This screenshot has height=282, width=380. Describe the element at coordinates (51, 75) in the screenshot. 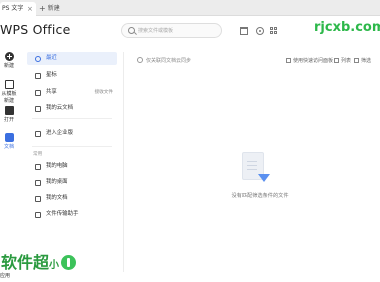

I see `nav-label: 星标` at that location.